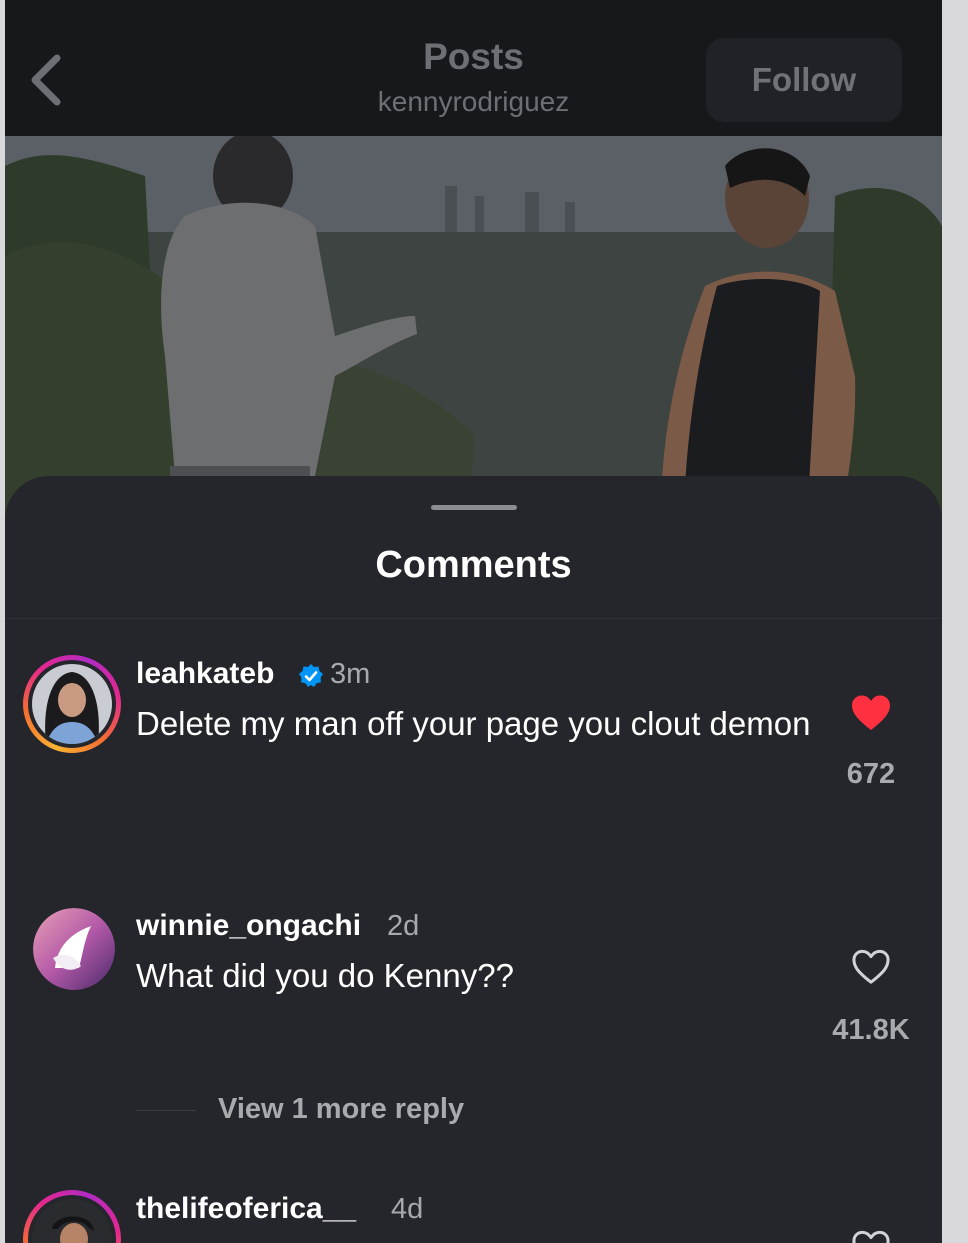 The height and width of the screenshot is (1243, 968). What do you see at coordinates (246, 1209) in the screenshot?
I see `comment-username: thelifeoferica__` at bounding box center [246, 1209].